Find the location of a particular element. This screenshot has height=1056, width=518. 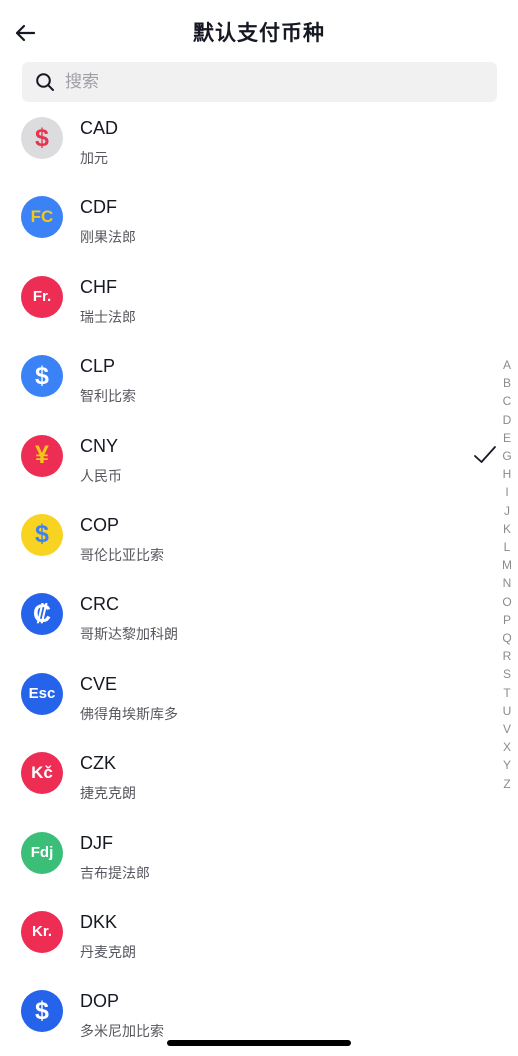

index-letter: A is located at coordinates (507, 365).